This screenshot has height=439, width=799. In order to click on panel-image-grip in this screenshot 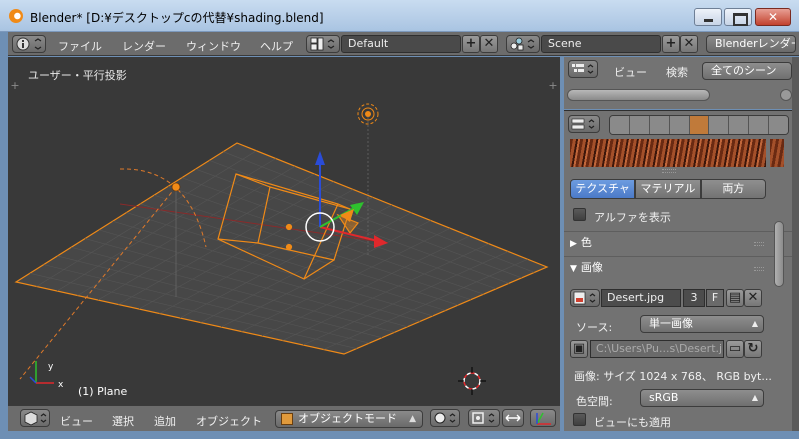, I will do `click(759, 269)`.